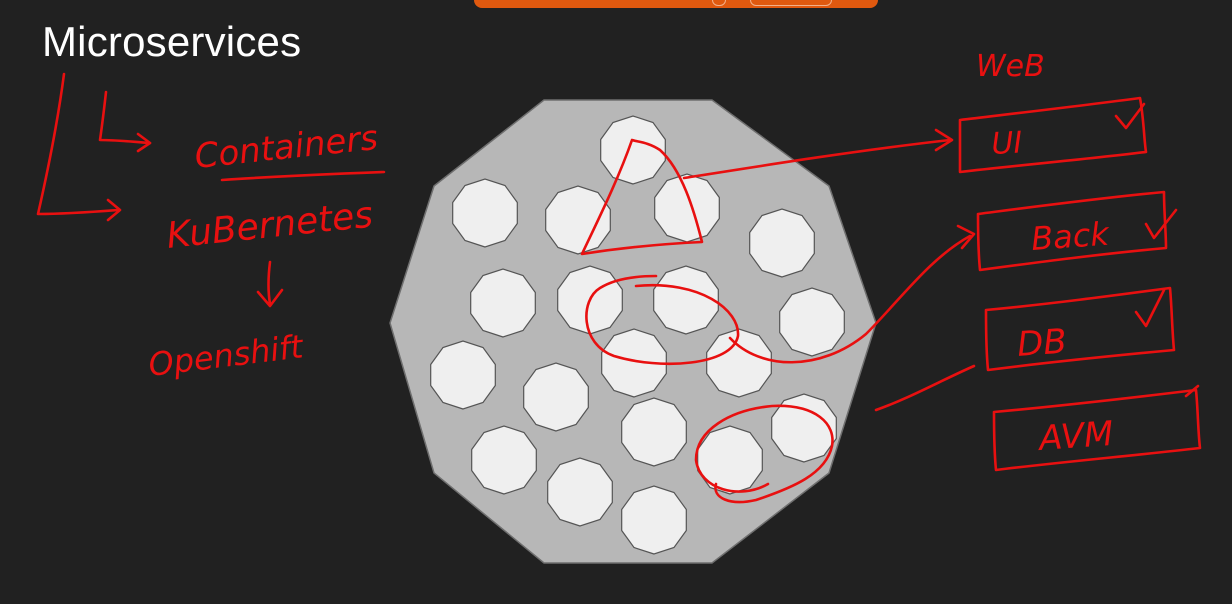 The image size is (1232, 604). What do you see at coordinates (1010, 66) in the screenshot?
I see `web-label: WeB` at bounding box center [1010, 66].